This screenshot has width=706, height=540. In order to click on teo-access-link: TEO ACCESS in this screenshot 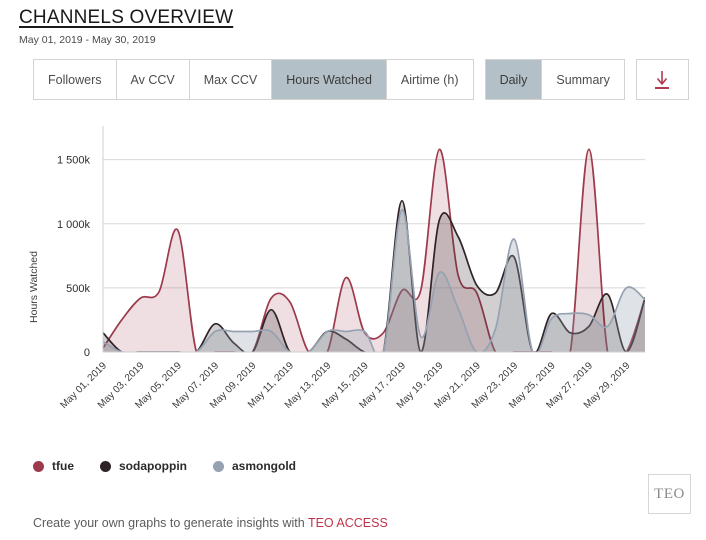, I will do `click(348, 523)`.